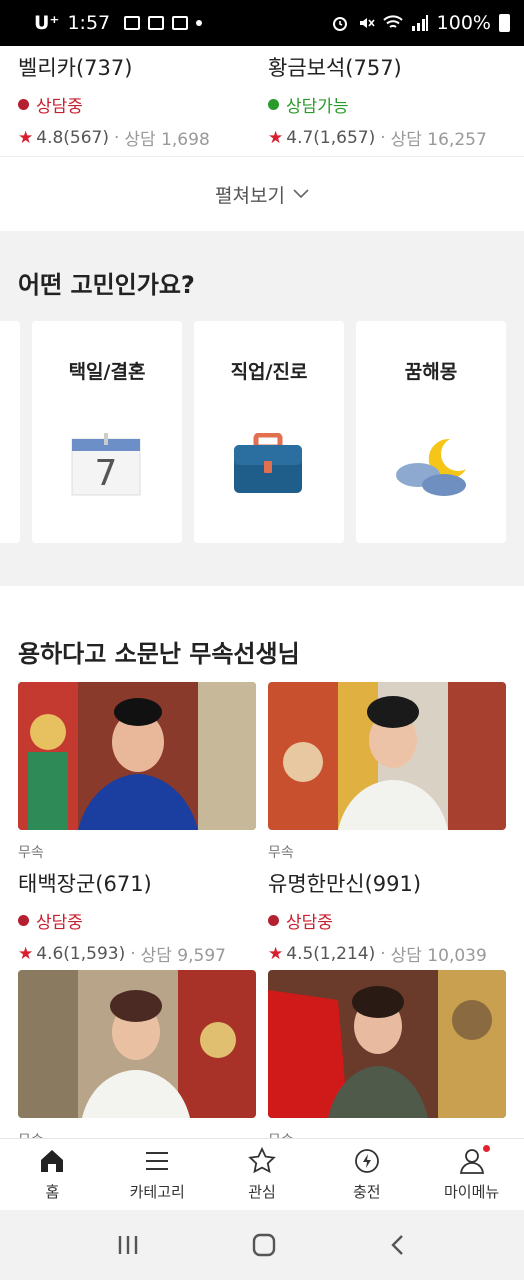 Image resolution: width=524 pixels, height=1280 pixels. What do you see at coordinates (471, 1192) in the screenshot?
I see `tab-label: 마이메뉴` at bounding box center [471, 1192].